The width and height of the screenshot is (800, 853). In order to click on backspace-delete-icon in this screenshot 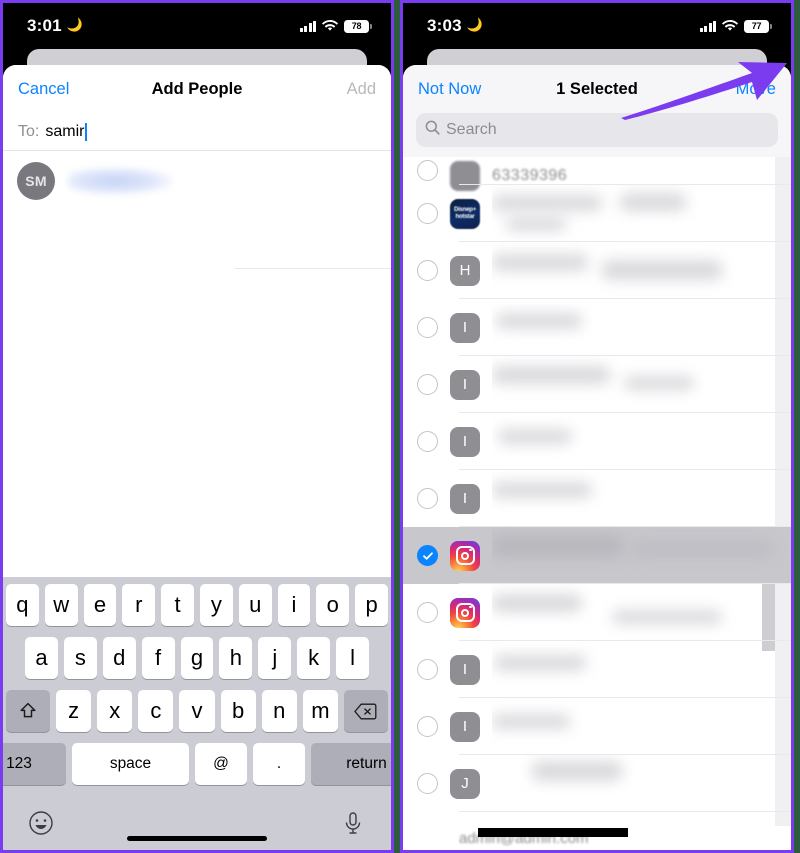, I will do `click(365, 711)`.